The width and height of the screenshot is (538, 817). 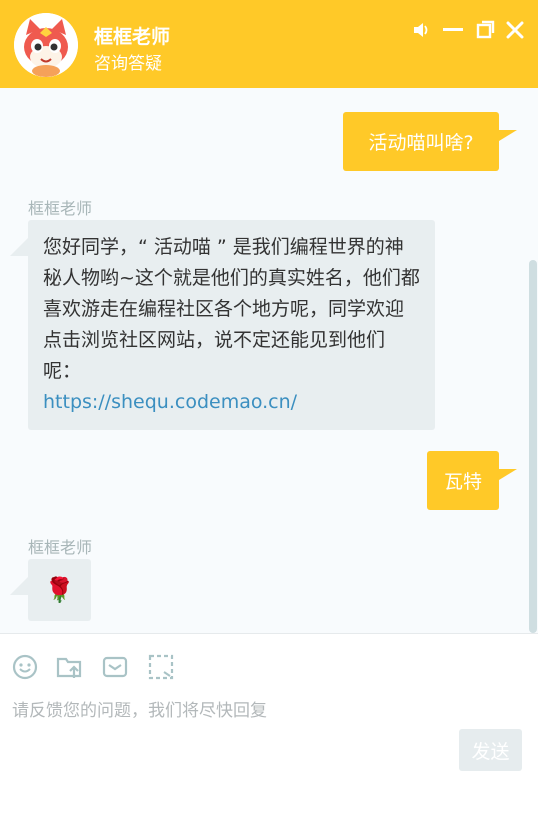 What do you see at coordinates (26, 668) in the screenshot?
I see `emoji-icon` at bounding box center [26, 668].